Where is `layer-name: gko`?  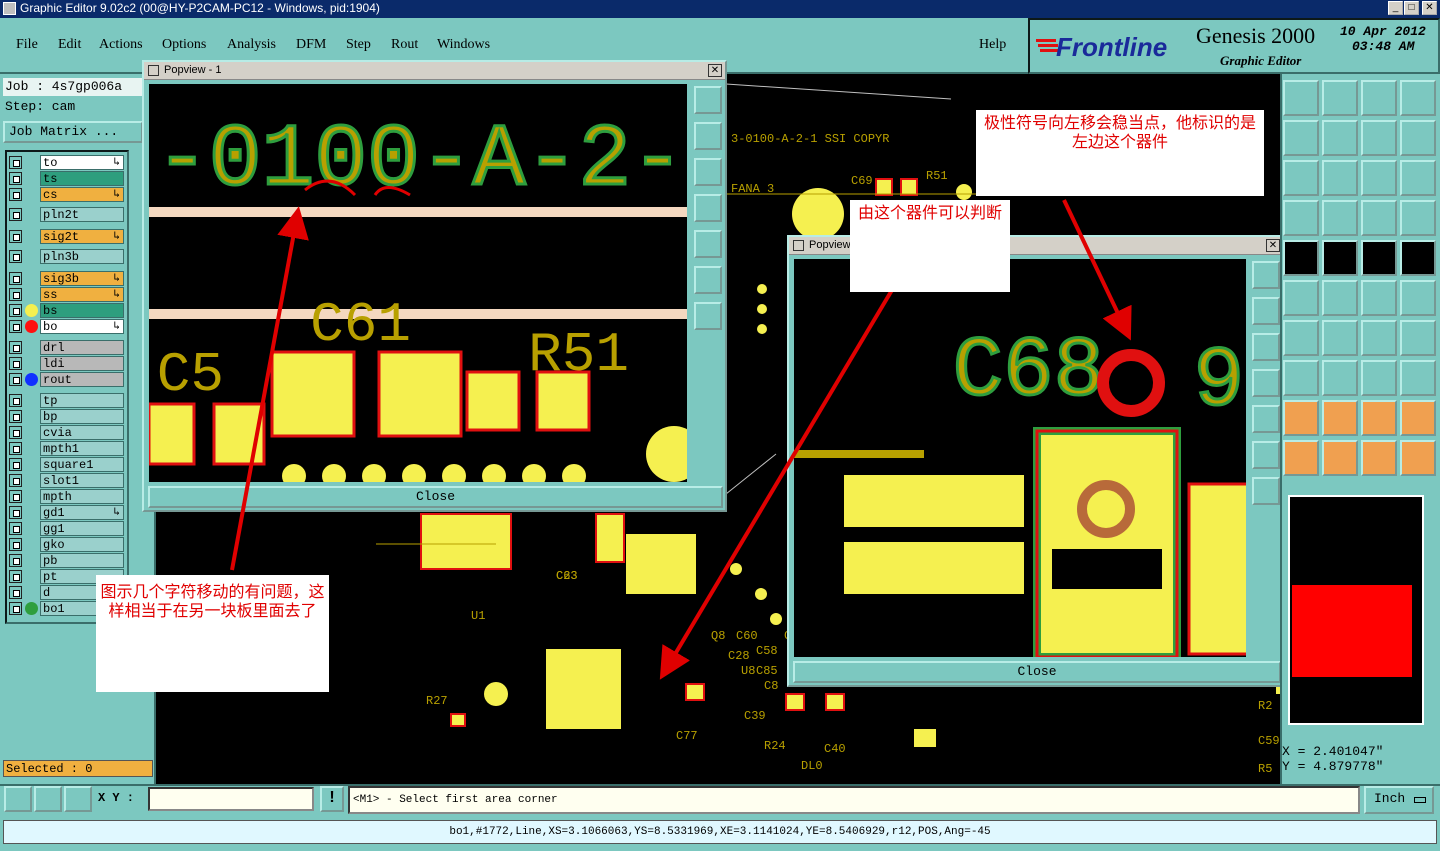
layer-name: gko is located at coordinates (82, 544).